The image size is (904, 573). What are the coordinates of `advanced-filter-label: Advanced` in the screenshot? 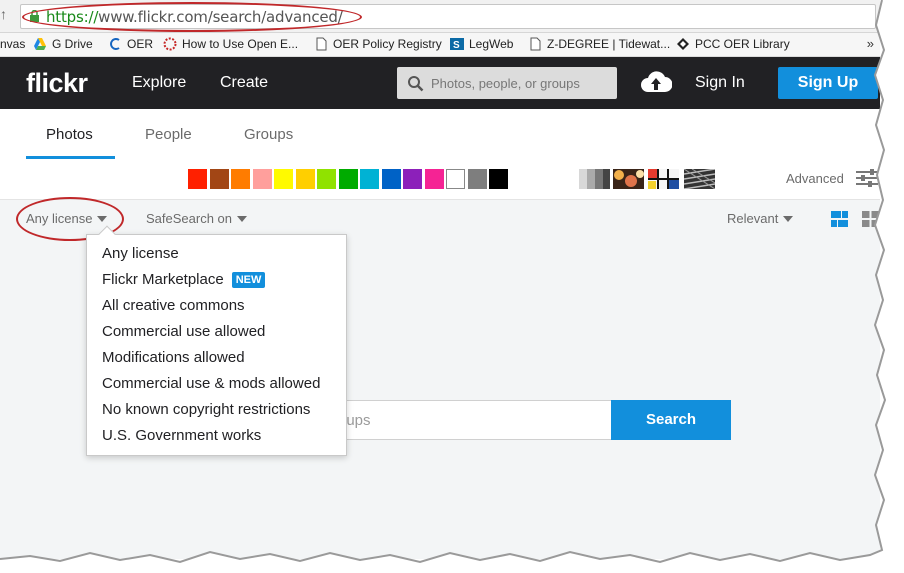 It's located at (815, 178).